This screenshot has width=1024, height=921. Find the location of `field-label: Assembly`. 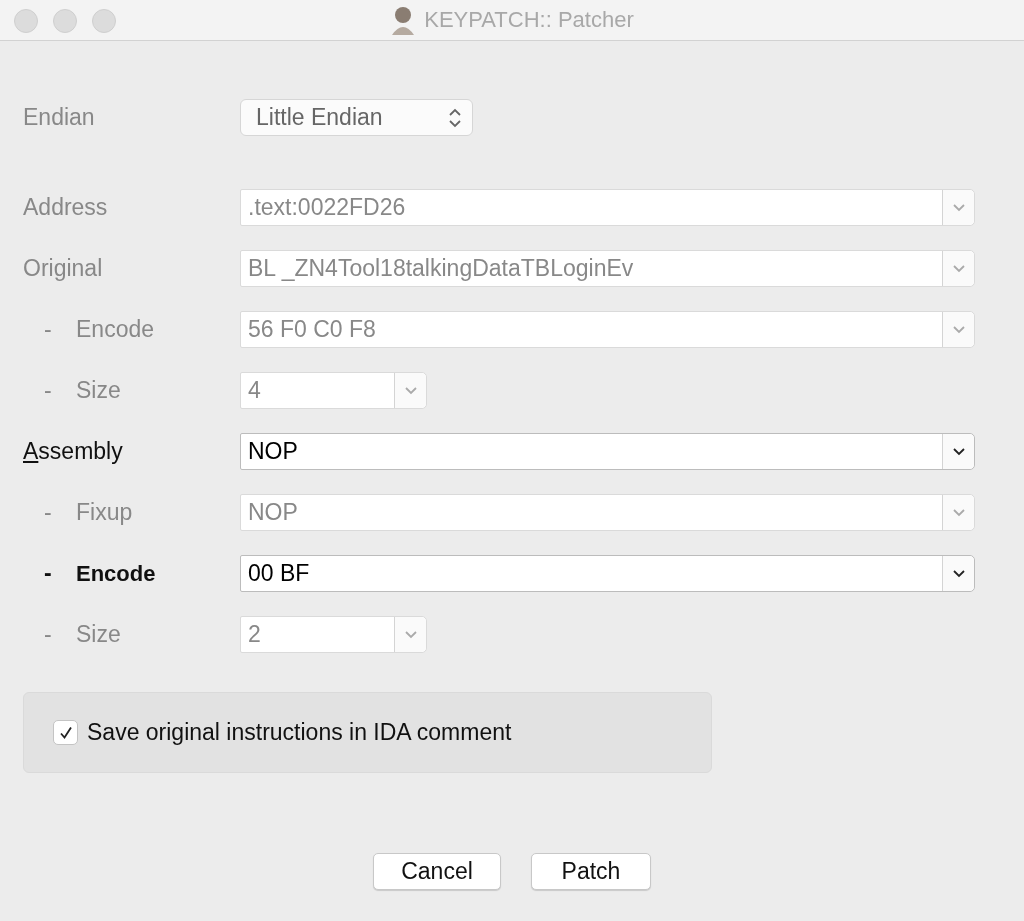

field-label: Assembly is located at coordinates (73, 451).